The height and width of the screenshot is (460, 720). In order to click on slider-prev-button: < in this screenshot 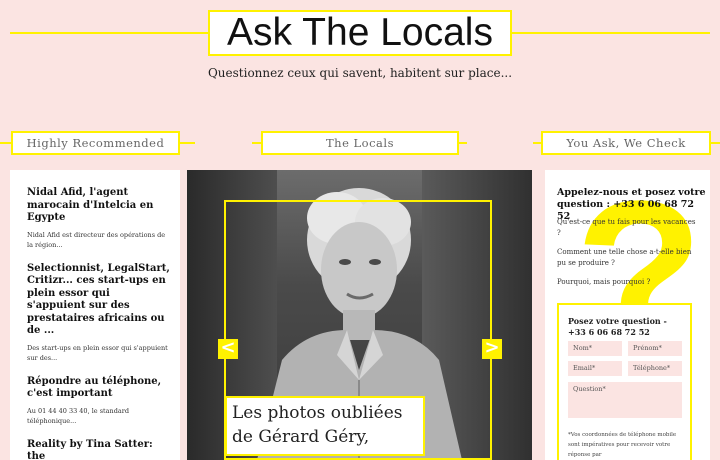, I will do `click(228, 349)`.